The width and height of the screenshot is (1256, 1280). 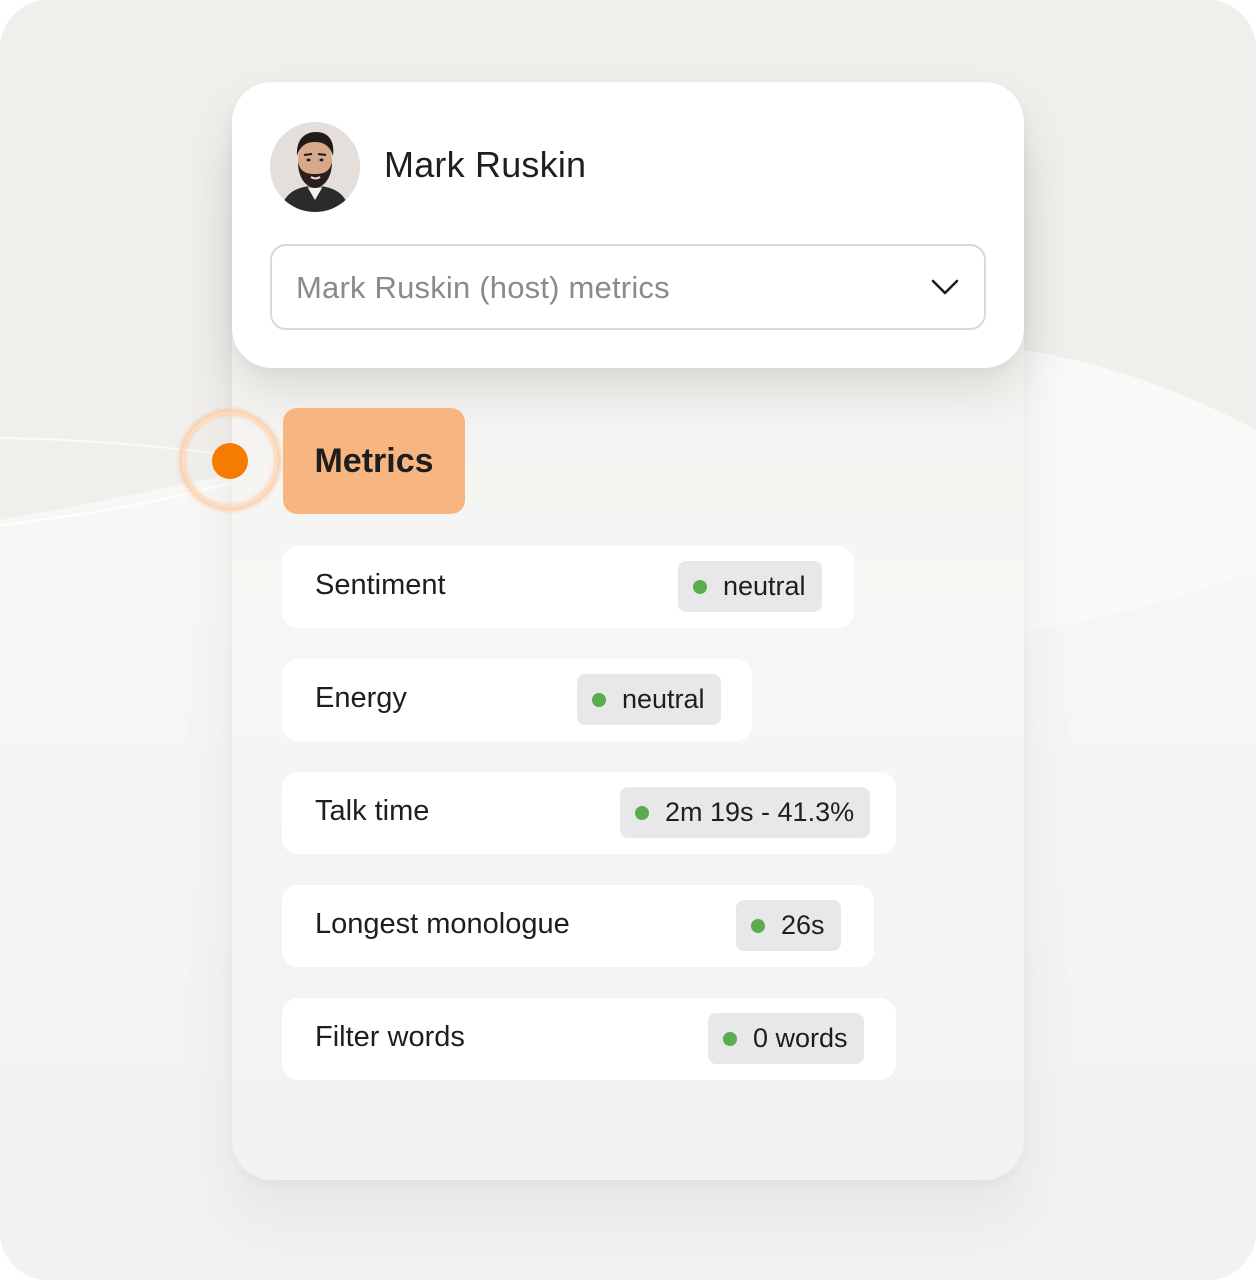 I want to click on metrics-dropdown: Mark Ruskin (host) metrics, so click(x=628, y=287).